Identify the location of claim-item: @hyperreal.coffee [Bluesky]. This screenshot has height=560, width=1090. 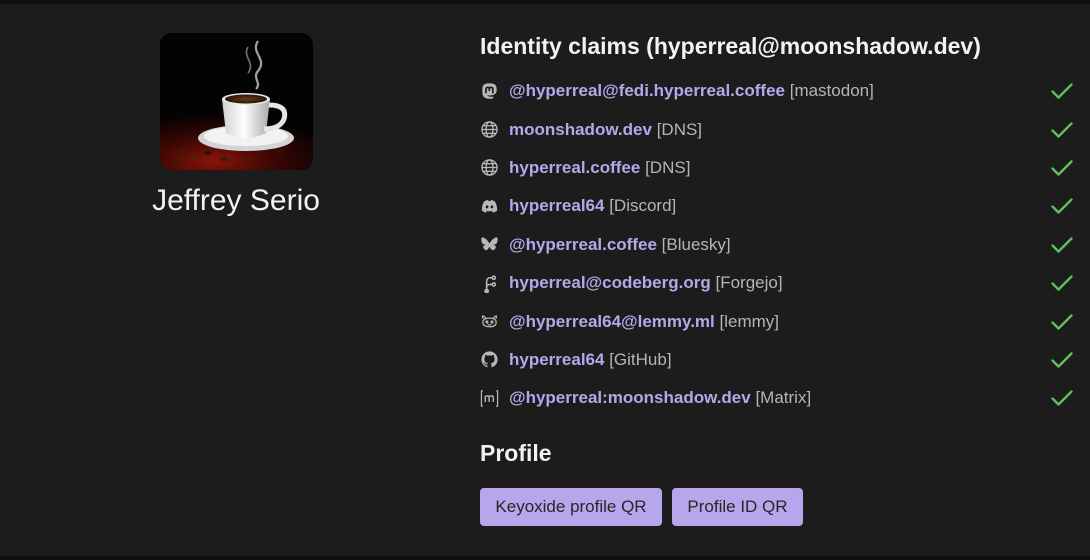
(777, 245).